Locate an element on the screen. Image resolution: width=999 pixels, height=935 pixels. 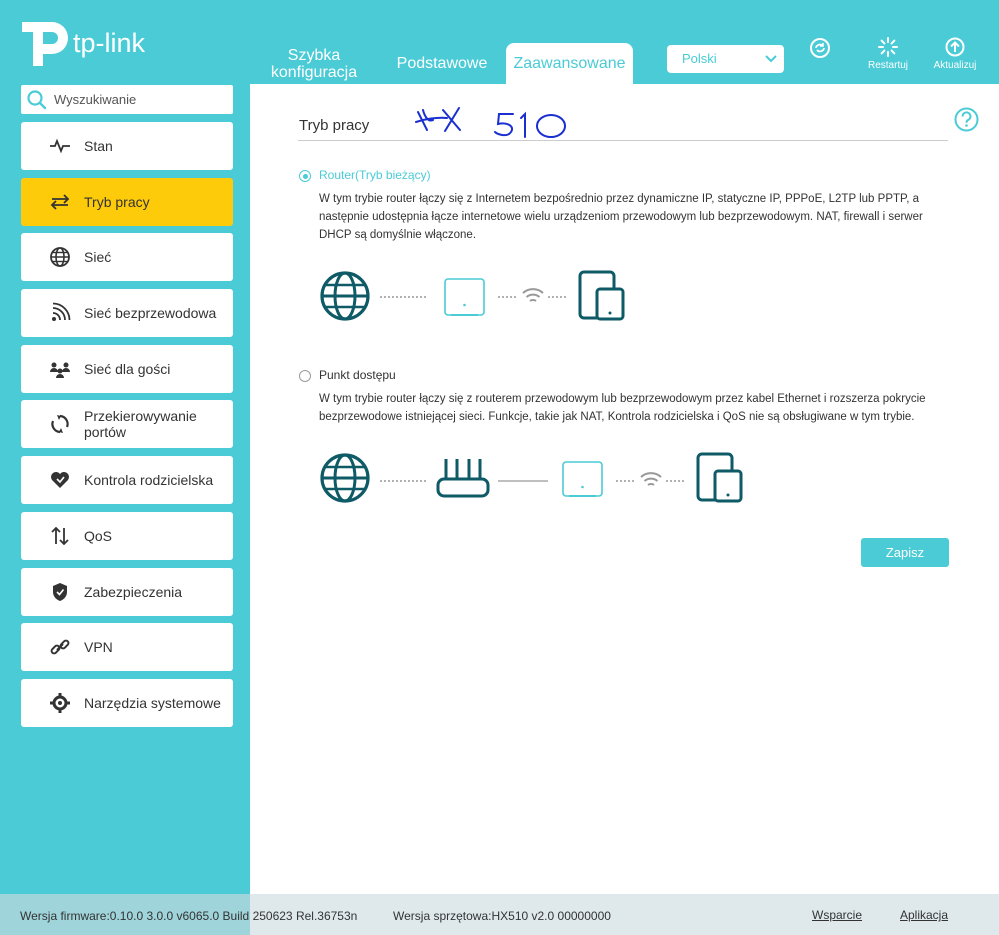
router-mode-diagram is located at coordinates (472, 295).